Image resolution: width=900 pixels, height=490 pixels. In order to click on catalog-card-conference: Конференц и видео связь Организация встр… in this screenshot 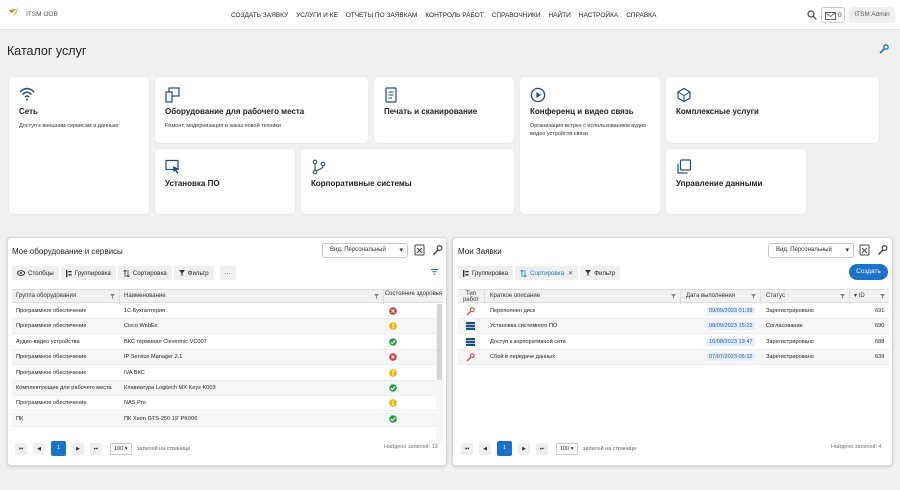, I will do `click(590, 145)`.